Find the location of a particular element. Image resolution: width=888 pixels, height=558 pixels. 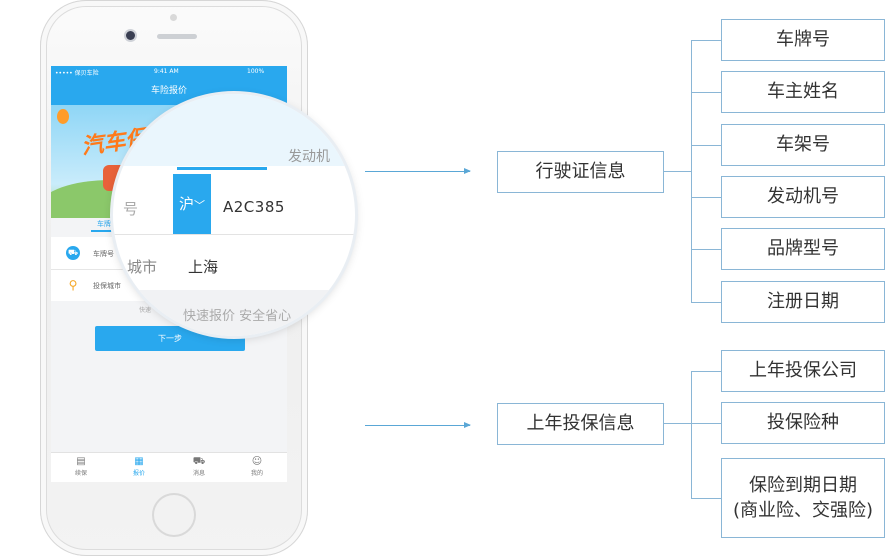

status-bar: ••••• 保贝车险 9:41 AM 100% is located at coordinates (169, 72).